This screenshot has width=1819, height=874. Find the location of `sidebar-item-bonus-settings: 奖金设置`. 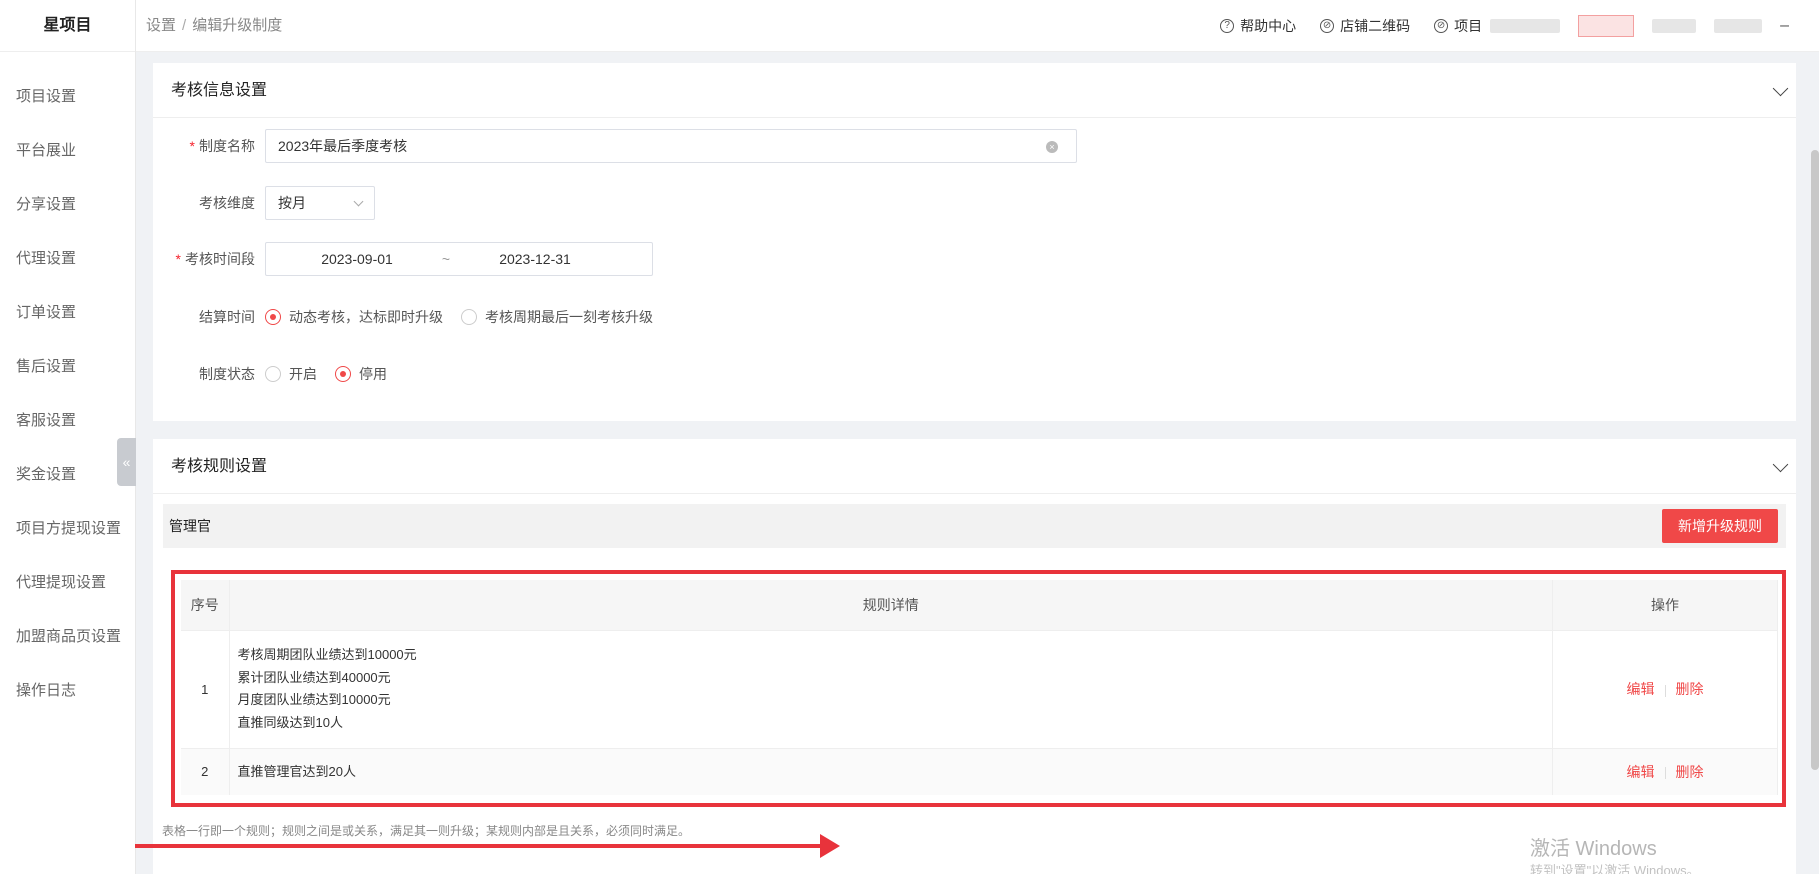

sidebar-item-bonus-settings: 奖金设置 is located at coordinates (67, 475).